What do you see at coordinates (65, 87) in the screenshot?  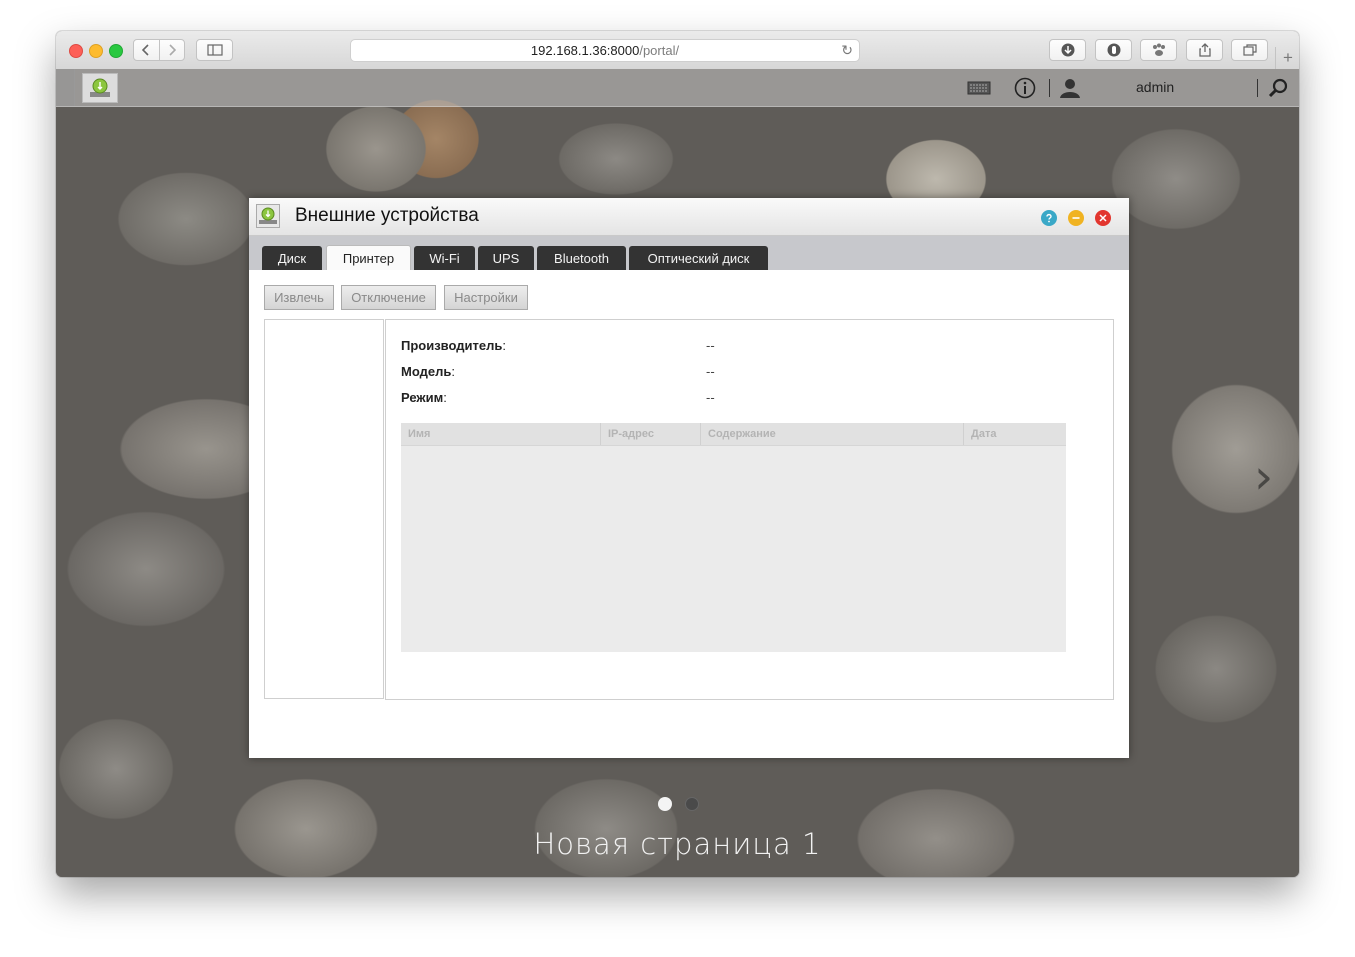 I see `topbar-left-strip` at bounding box center [65, 87].